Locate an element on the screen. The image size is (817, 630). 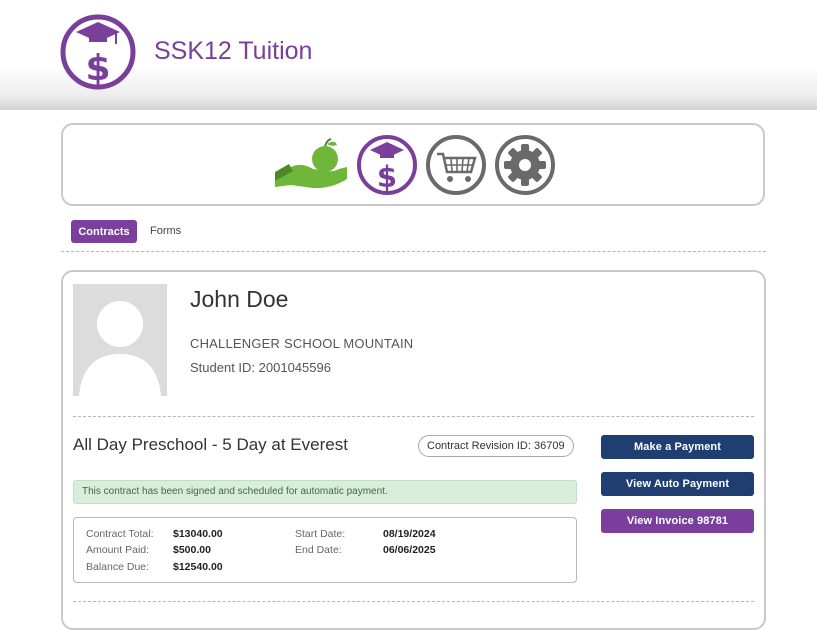
contract-revision-badge: Contract Revision ID: 36709 is located at coordinates (496, 446).